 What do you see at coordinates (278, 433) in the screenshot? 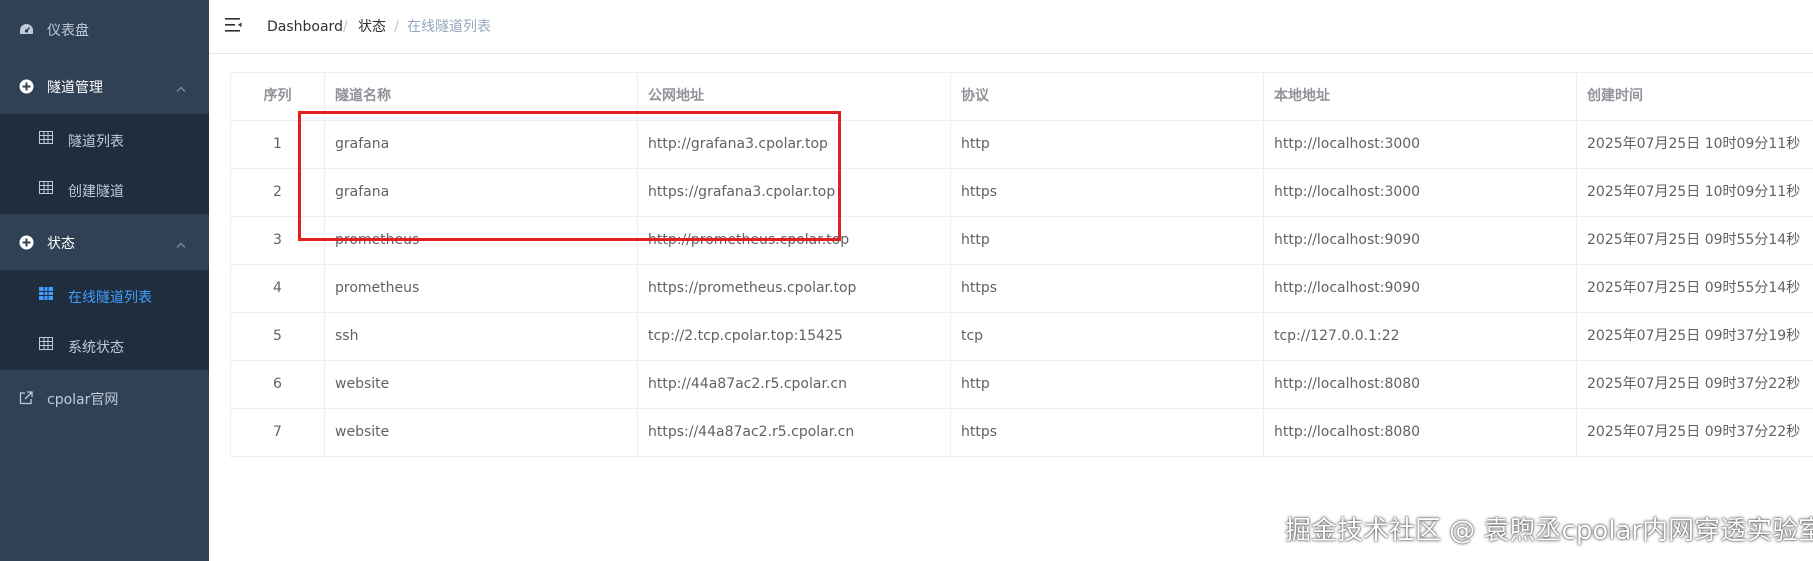
I see `cell-index: 7` at bounding box center [278, 433].